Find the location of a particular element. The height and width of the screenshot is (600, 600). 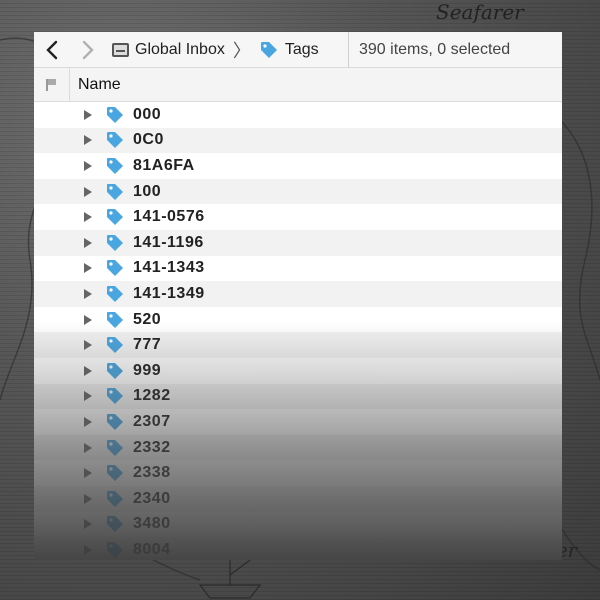

tag-name: 141-0576 is located at coordinates (169, 217).